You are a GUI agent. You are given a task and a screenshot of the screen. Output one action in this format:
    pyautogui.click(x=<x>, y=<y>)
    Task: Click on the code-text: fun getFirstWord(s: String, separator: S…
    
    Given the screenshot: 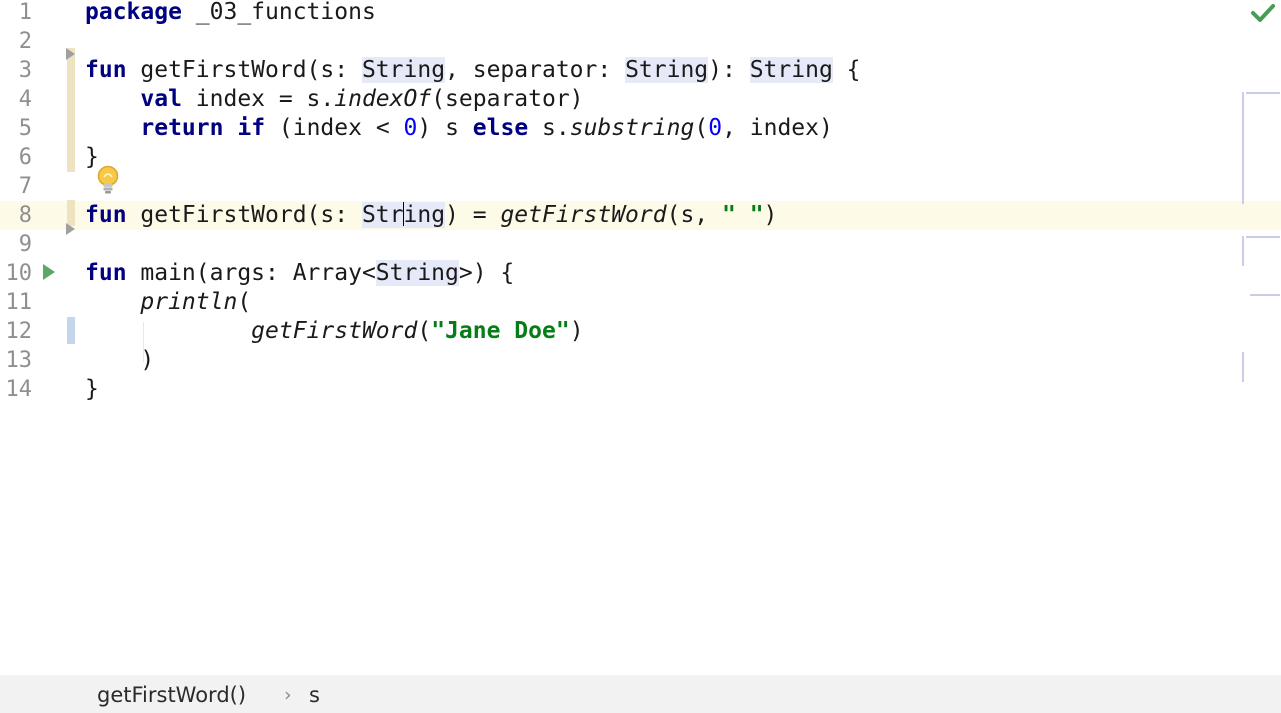 What is the action you would take?
    pyautogui.click(x=473, y=70)
    